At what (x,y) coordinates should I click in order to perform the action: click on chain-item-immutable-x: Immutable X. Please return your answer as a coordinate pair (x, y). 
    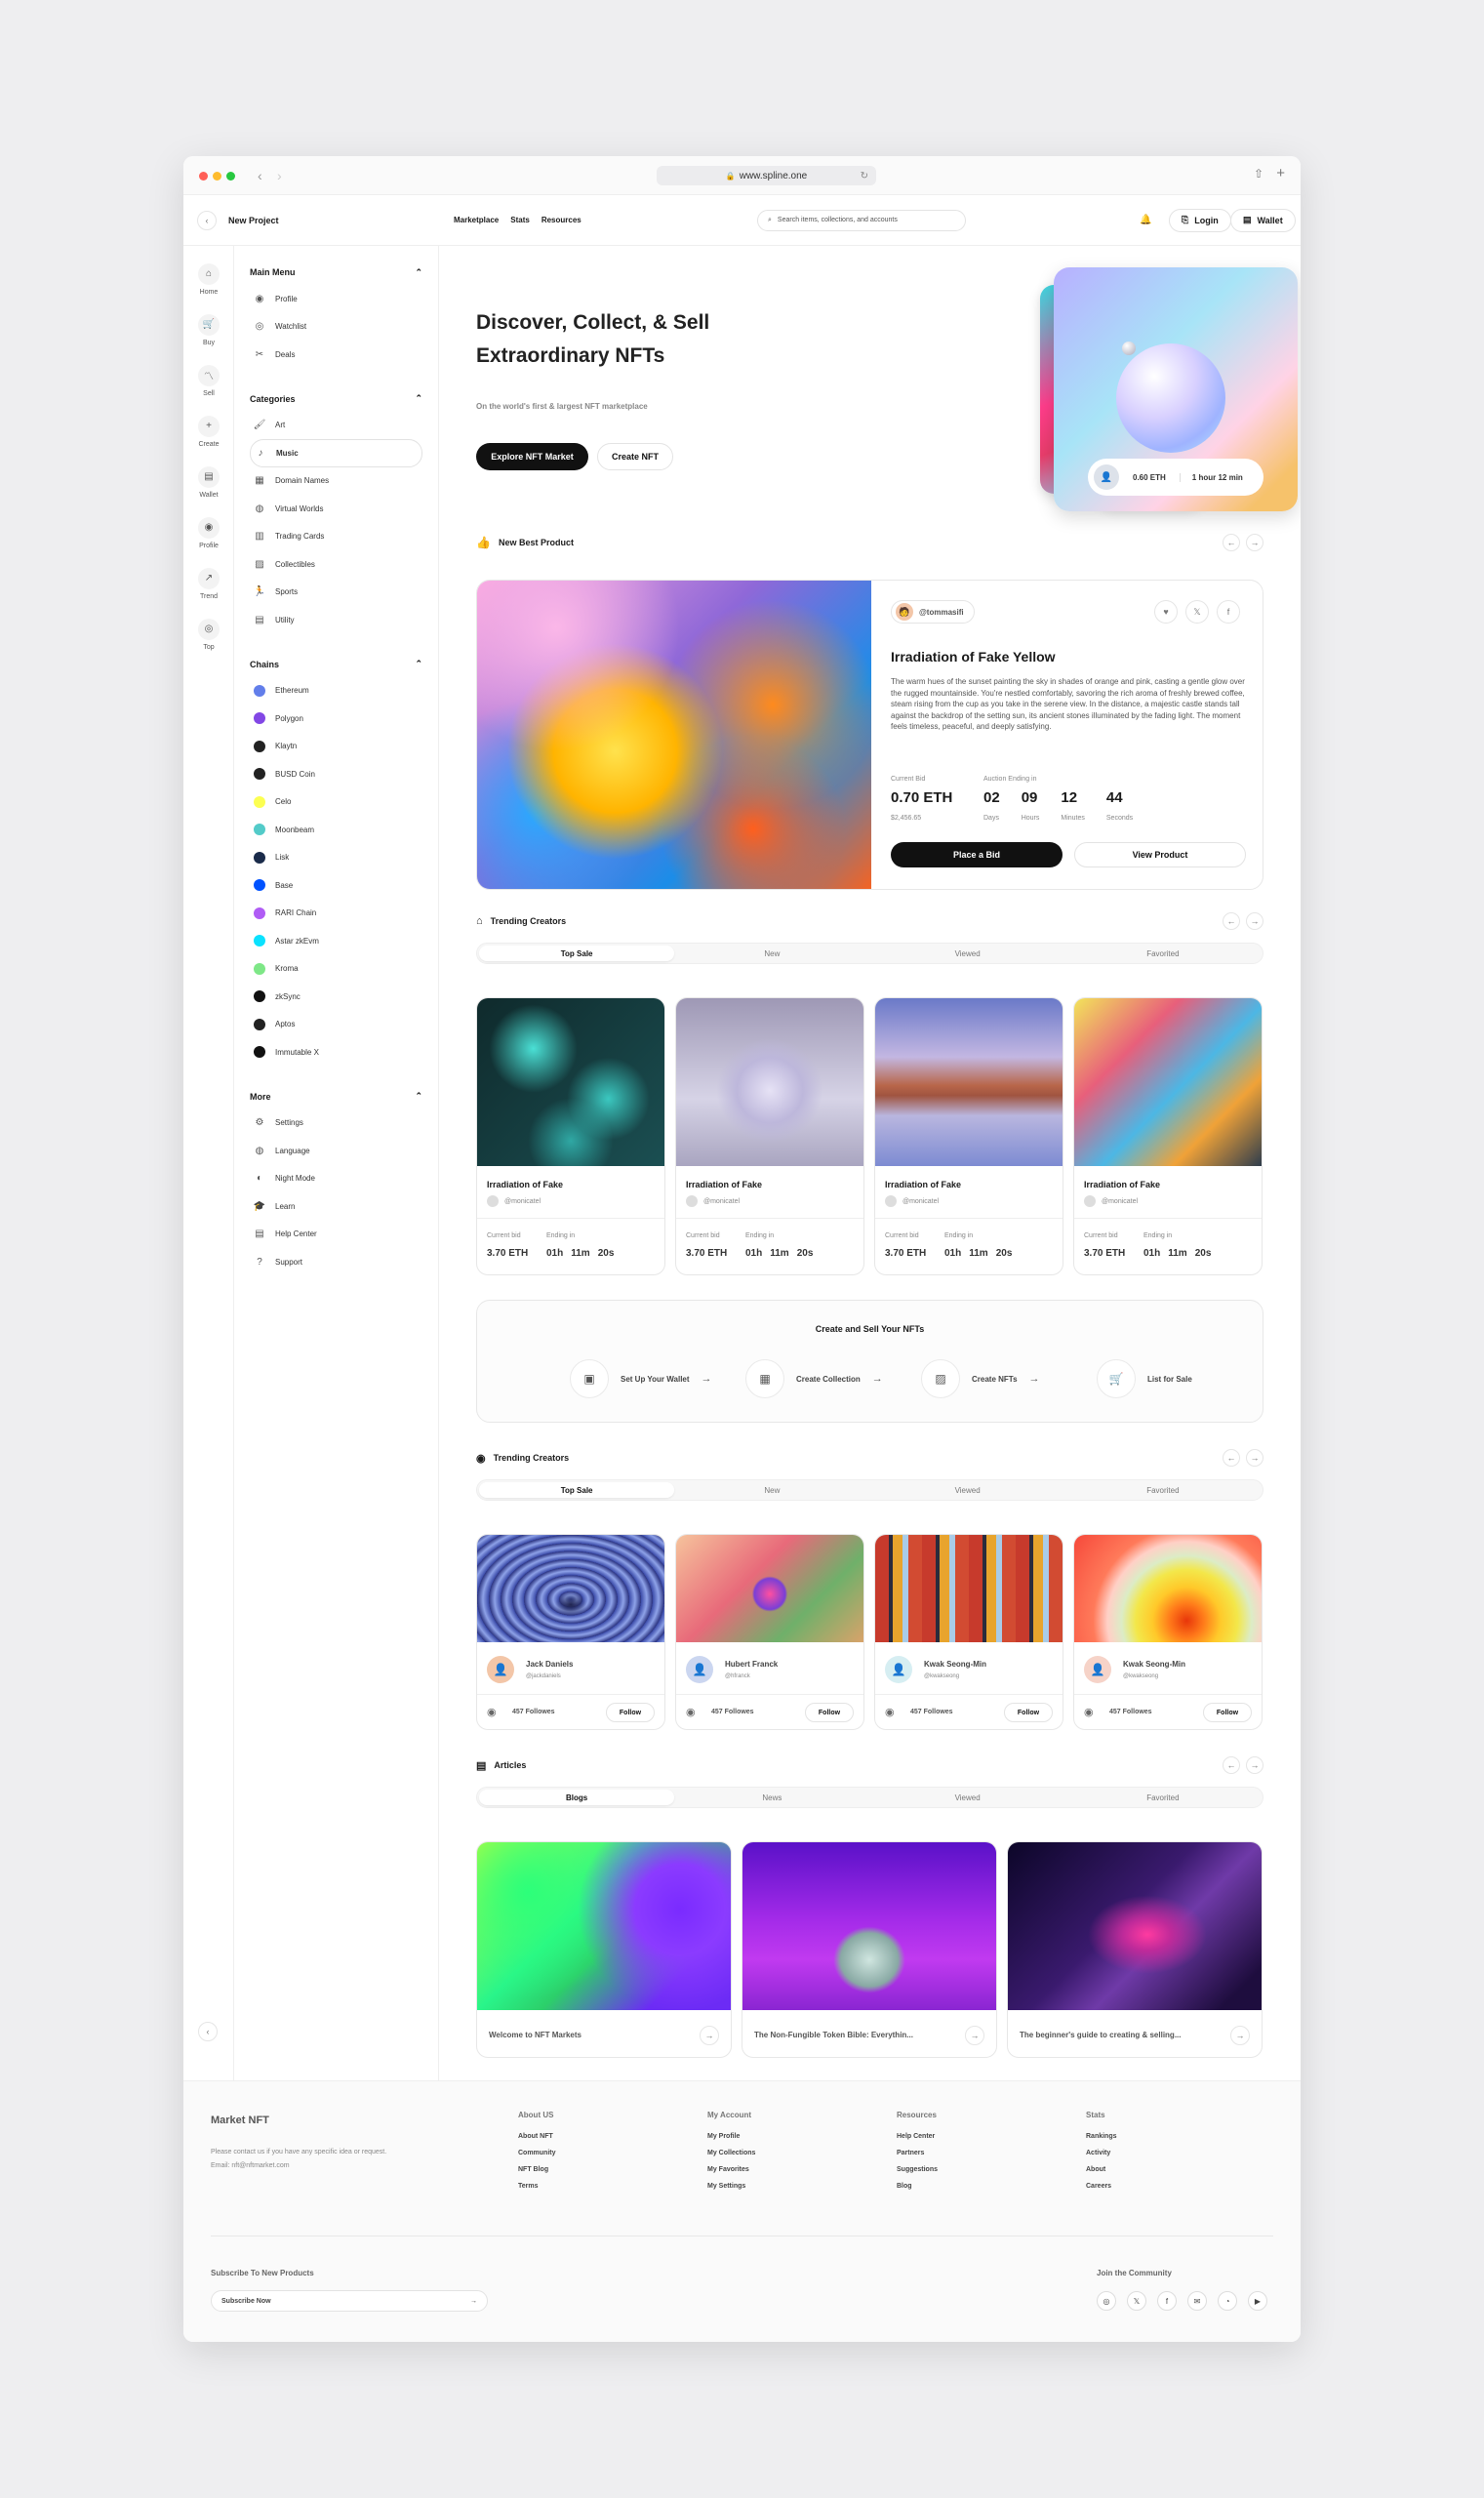
    Looking at the image, I should click on (336, 1052).